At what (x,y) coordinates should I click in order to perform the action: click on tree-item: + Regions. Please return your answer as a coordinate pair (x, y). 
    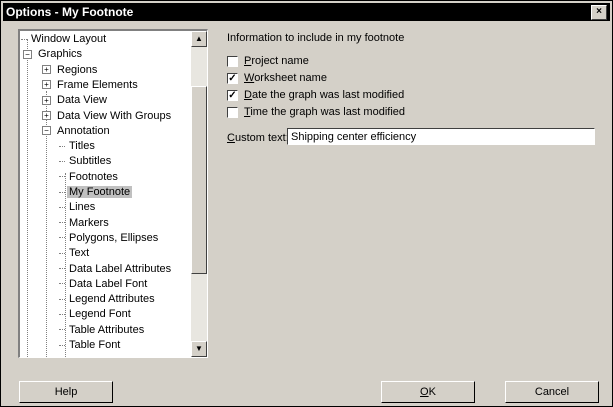
    Looking at the image, I should click on (70, 70).